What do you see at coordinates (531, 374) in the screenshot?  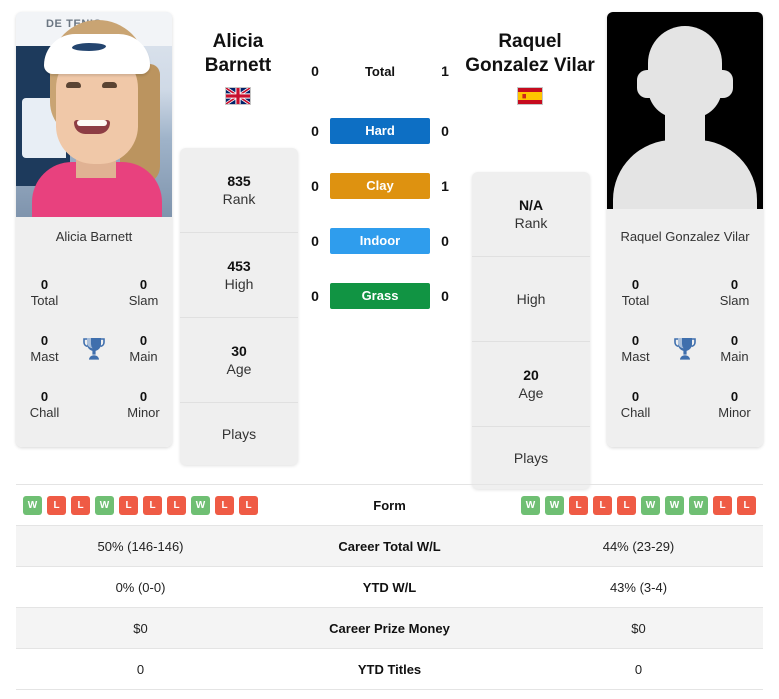 I see `age-value-right: 20` at bounding box center [531, 374].